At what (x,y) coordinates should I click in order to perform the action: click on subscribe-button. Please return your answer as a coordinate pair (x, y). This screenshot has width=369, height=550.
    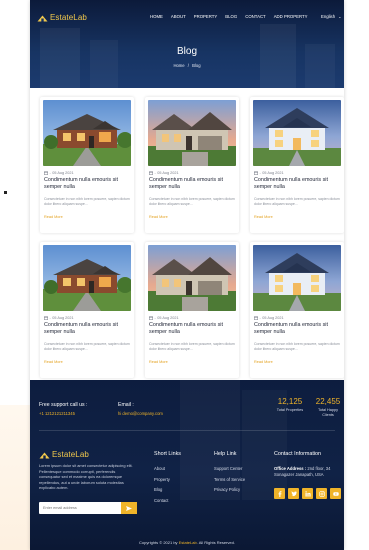
    Looking at the image, I should click on (129, 508).